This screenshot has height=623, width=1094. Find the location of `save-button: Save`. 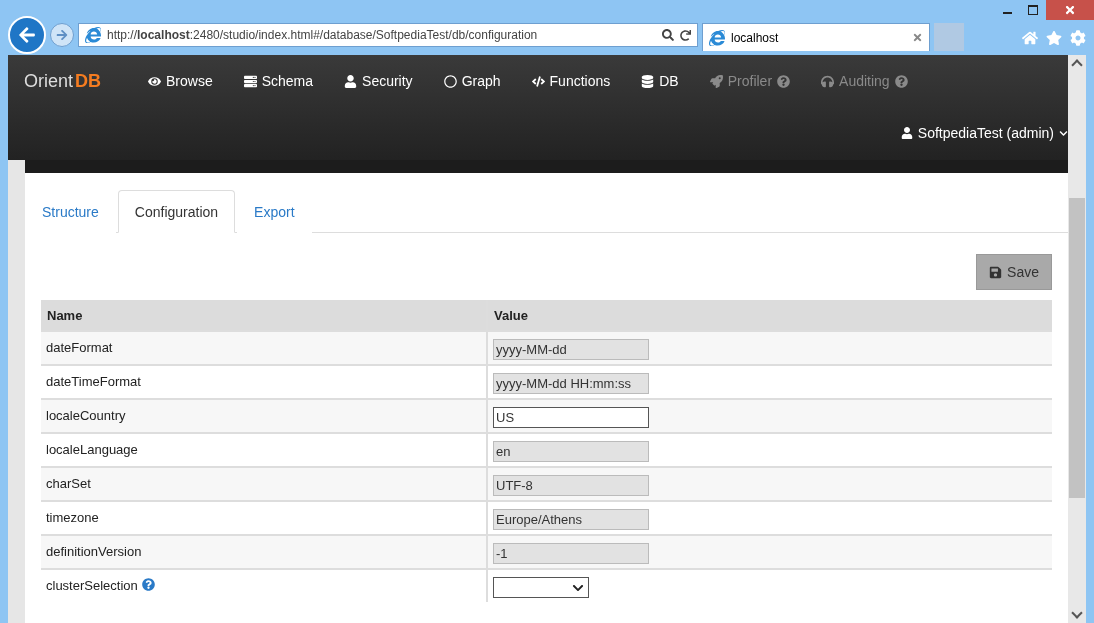

save-button: Save is located at coordinates (1014, 272).